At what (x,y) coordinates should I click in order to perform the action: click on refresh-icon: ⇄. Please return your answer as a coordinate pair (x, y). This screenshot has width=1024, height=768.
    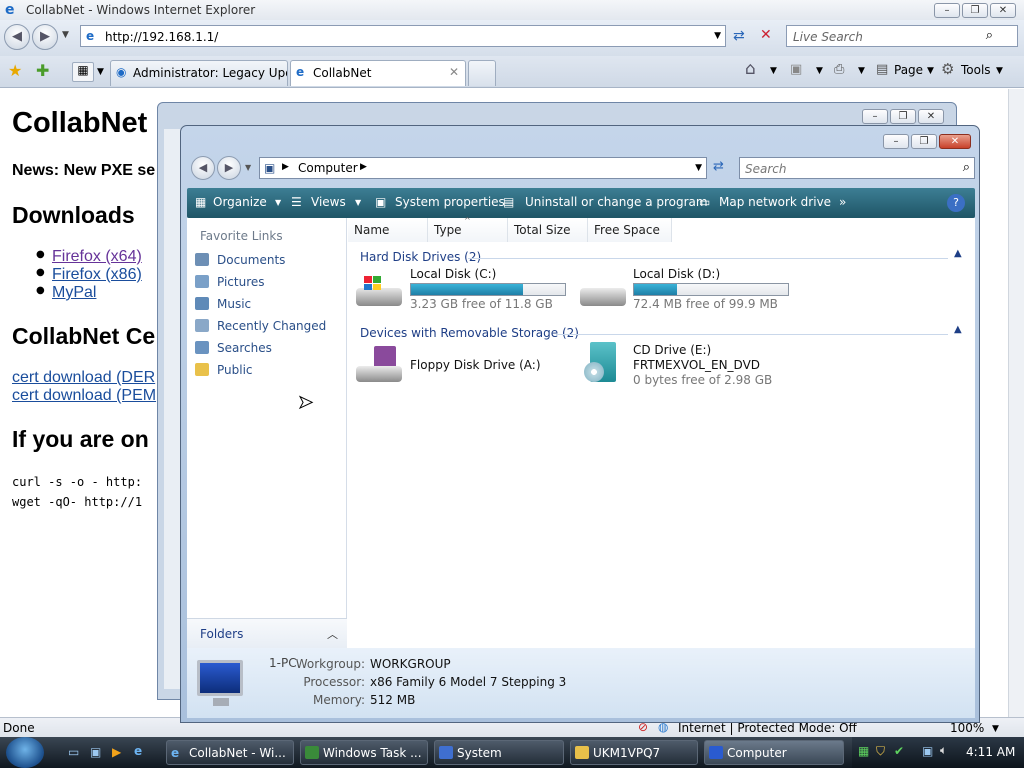
    Looking at the image, I should click on (739, 36).